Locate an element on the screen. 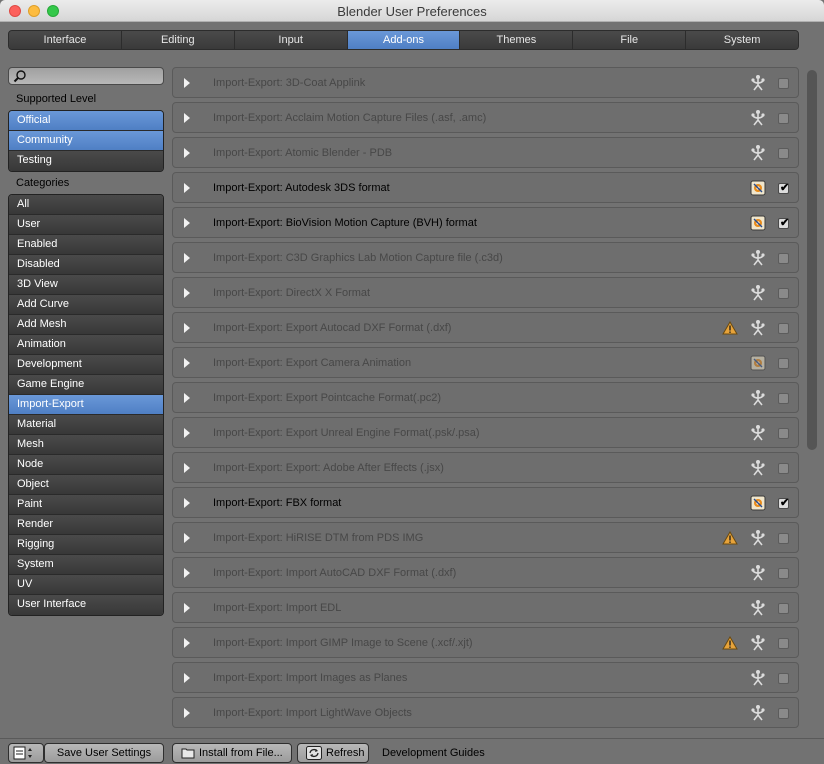  category-game-engine: Game Engine is located at coordinates (86, 385).